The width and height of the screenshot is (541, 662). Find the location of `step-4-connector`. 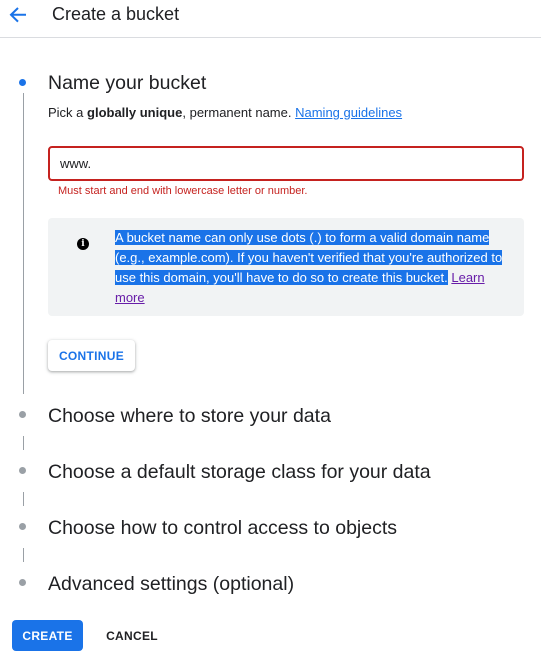

step-4-connector is located at coordinates (23, 555).